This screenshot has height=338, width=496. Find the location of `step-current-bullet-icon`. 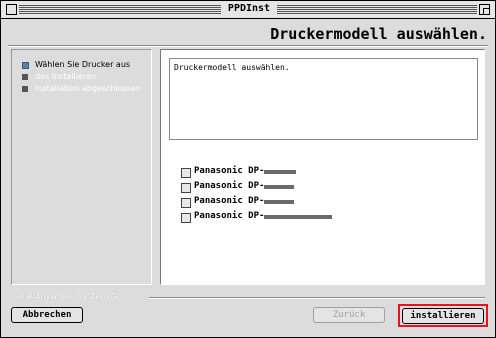

step-current-bullet-icon is located at coordinates (25, 65).